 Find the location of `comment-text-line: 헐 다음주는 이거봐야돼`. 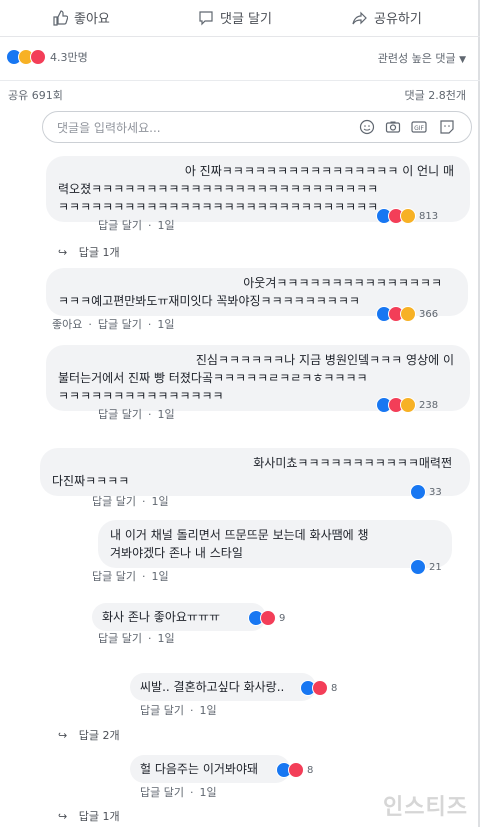

comment-text-line: 헐 다음주는 이거봐야돼 is located at coordinates (199, 769).